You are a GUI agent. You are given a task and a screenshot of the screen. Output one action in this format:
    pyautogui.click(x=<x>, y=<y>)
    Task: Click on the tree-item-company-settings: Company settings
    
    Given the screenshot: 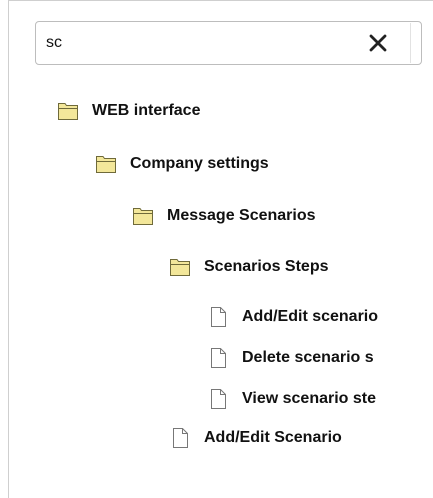 What is the action you would take?
    pyautogui.click(x=182, y=164)
    